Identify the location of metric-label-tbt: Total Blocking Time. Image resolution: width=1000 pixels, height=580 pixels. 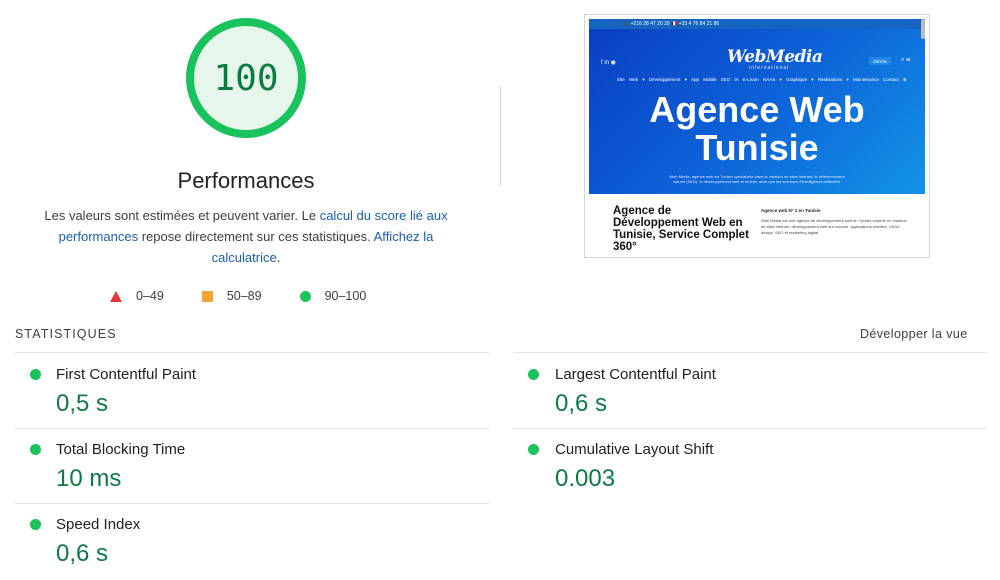
(121, 449).